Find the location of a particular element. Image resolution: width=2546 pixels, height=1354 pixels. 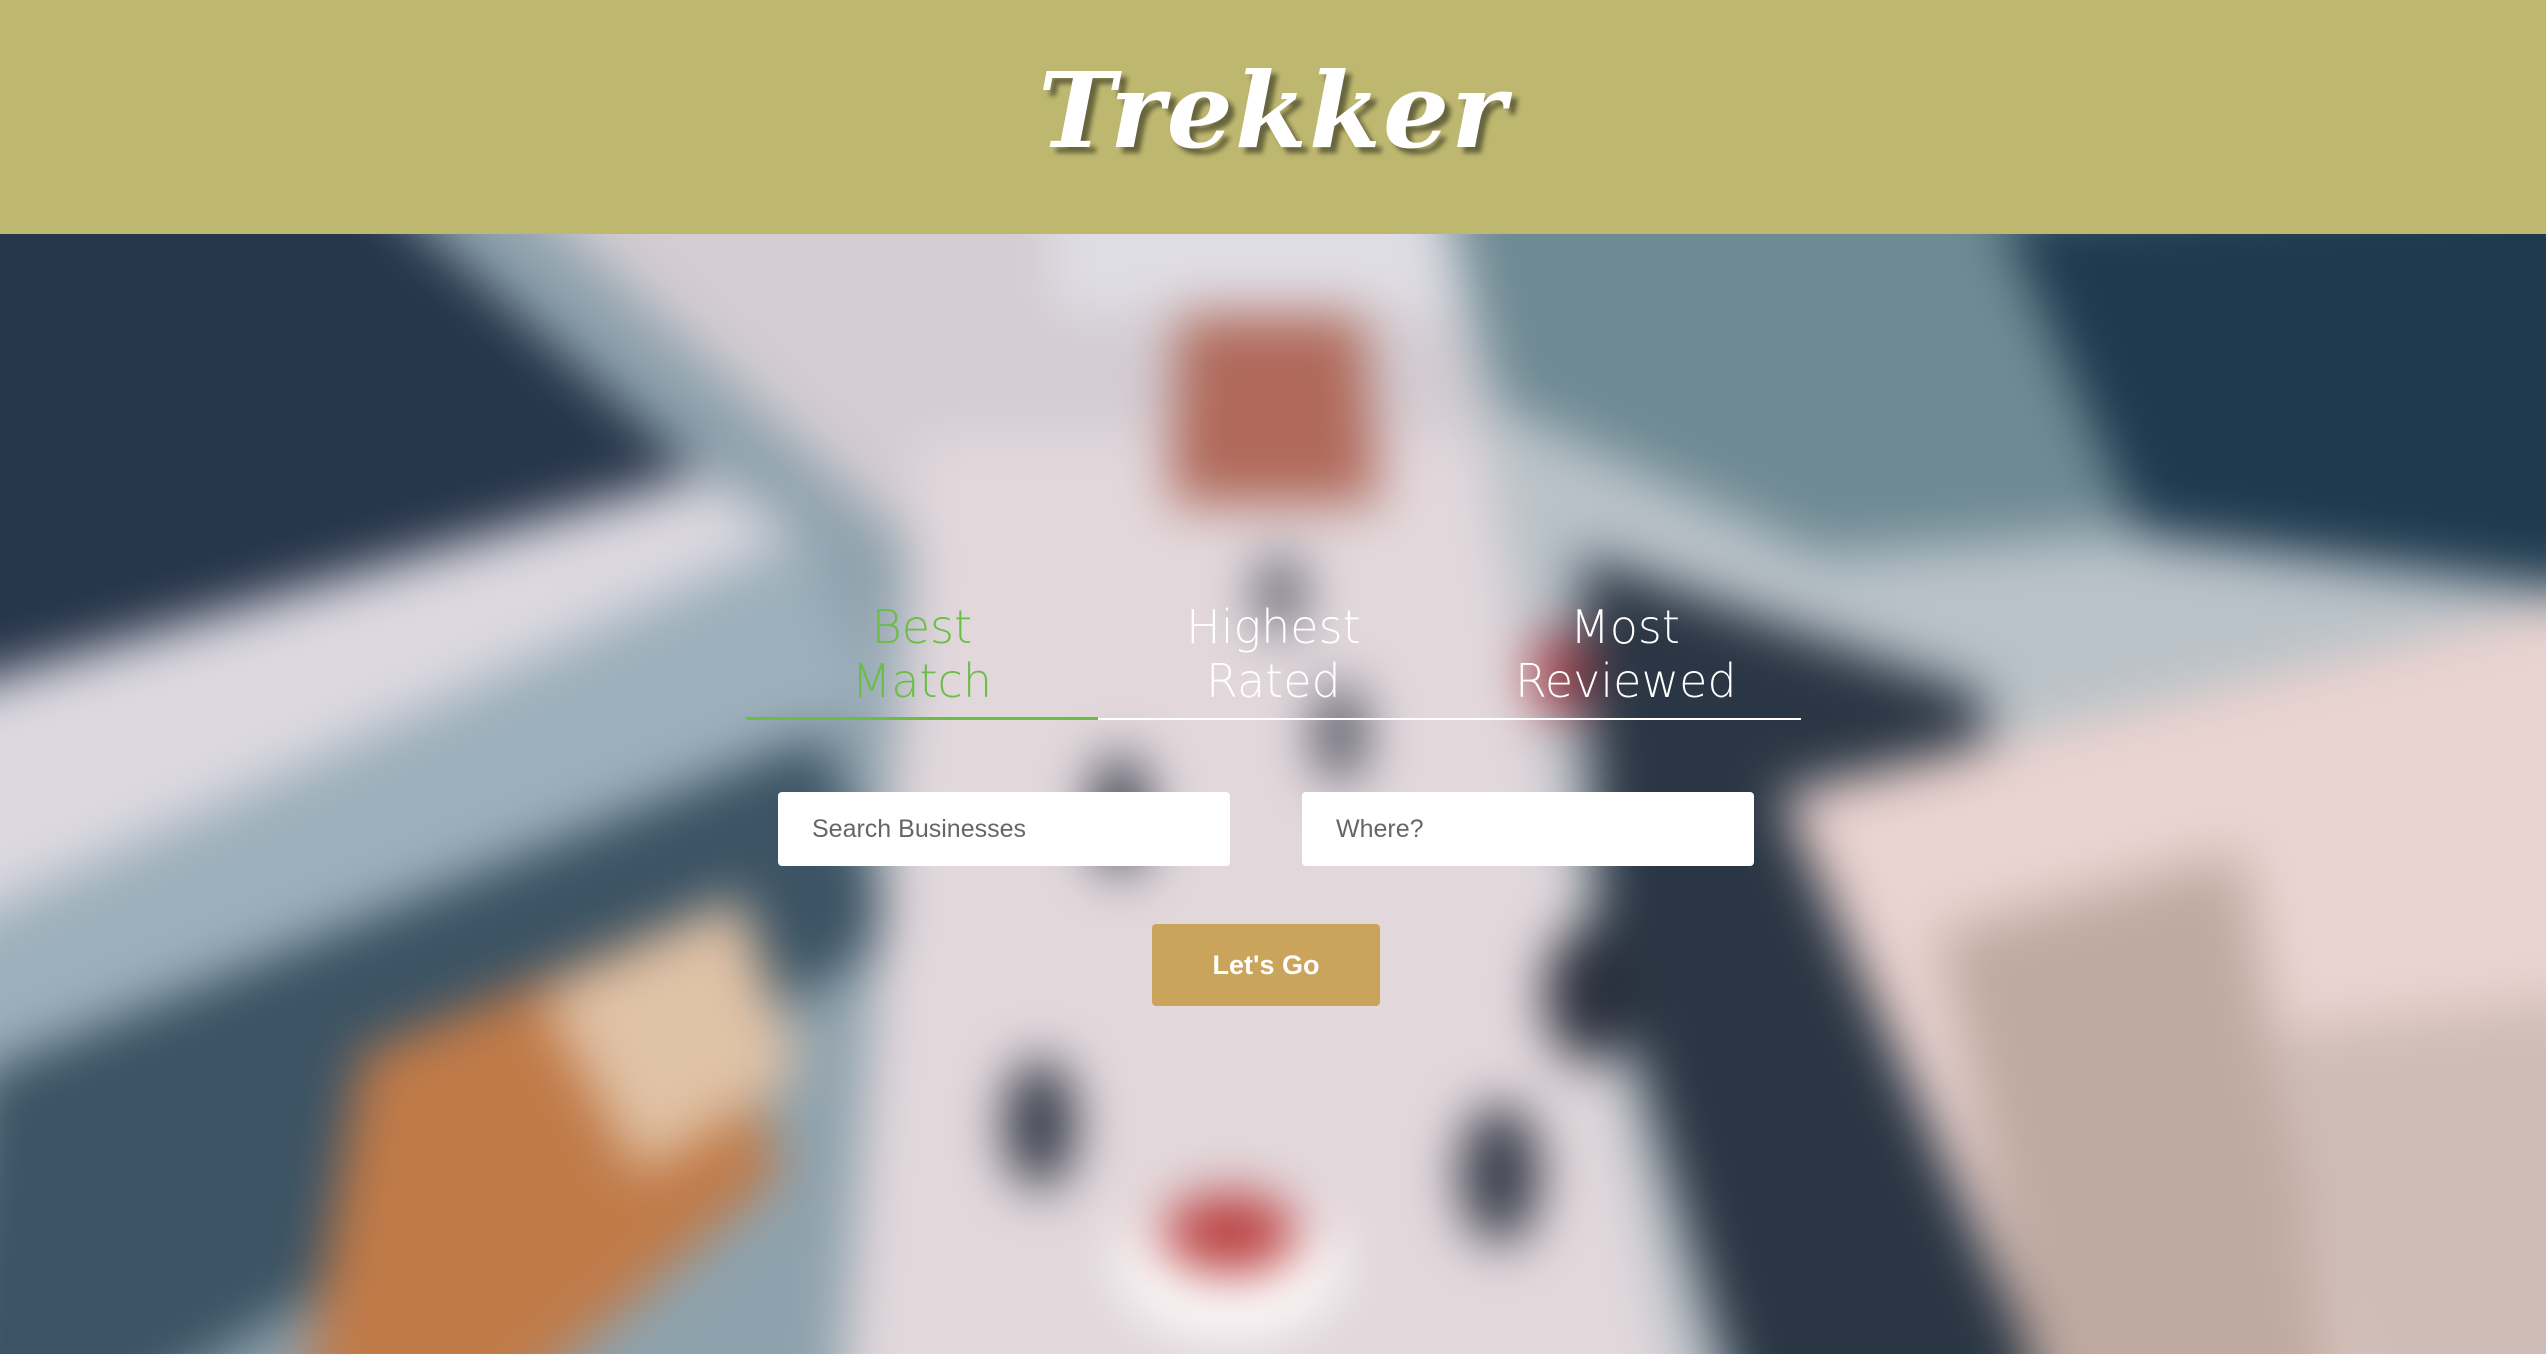

sort-tab-highest-rated: Highest Rated is located at coordinates (1273, 660).